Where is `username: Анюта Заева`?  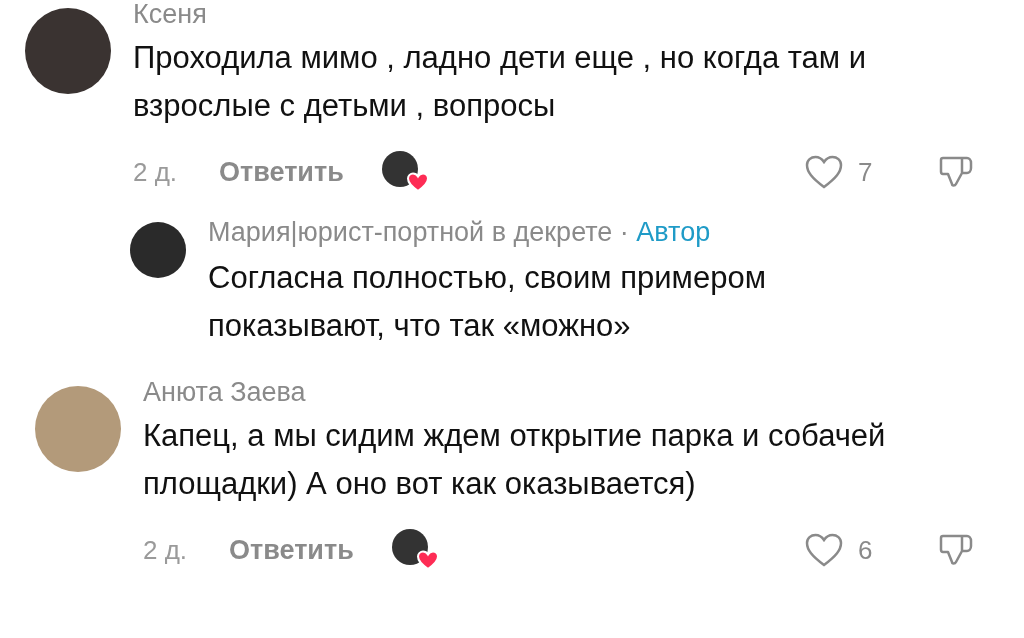
username: Анюта Заева is located at coordinates (563, 392).